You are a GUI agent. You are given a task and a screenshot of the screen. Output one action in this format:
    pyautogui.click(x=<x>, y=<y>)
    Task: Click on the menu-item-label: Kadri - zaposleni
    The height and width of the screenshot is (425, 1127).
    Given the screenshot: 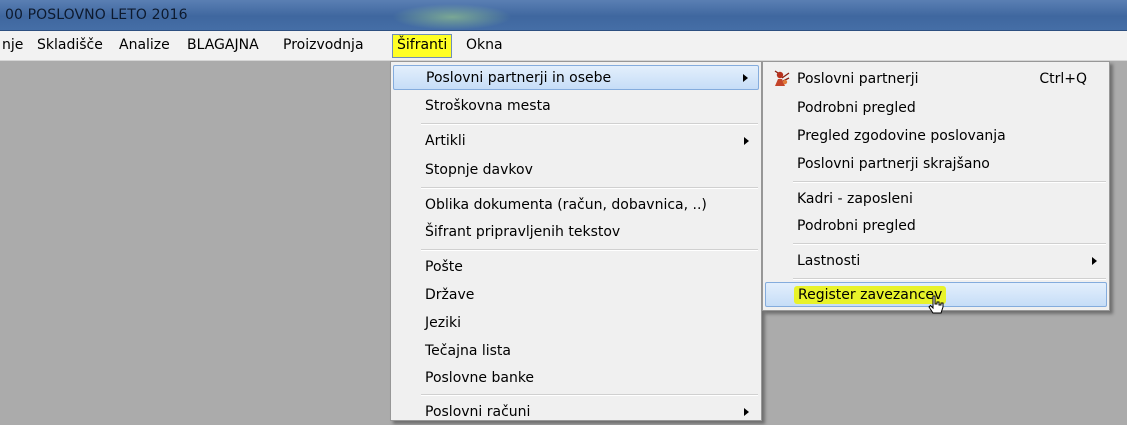 What is the action you would take?
    pyautogui.click(x=855, y=199)
    